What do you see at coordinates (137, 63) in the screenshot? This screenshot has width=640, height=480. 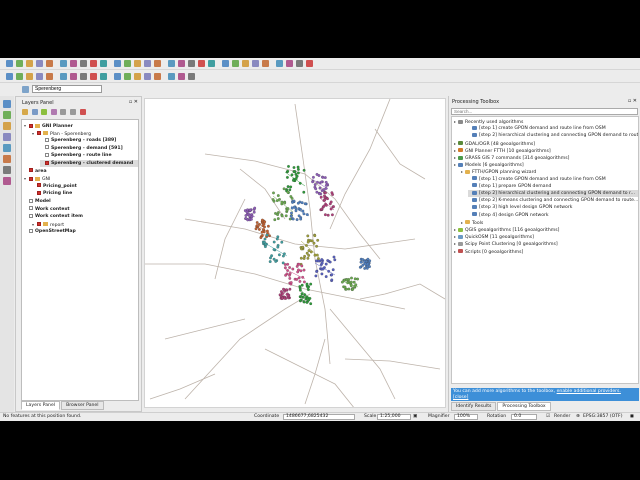 I see `zoom-selection-icon` at bounding box center [137, 63].